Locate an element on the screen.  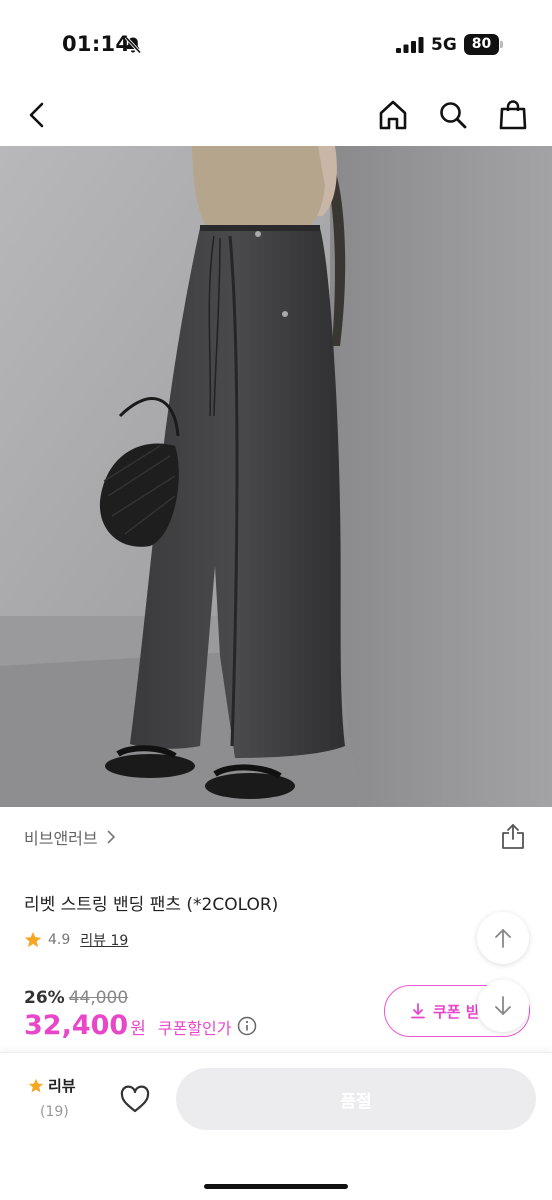
sold-out-button: 품절 is located at coordinates (356, 1099).